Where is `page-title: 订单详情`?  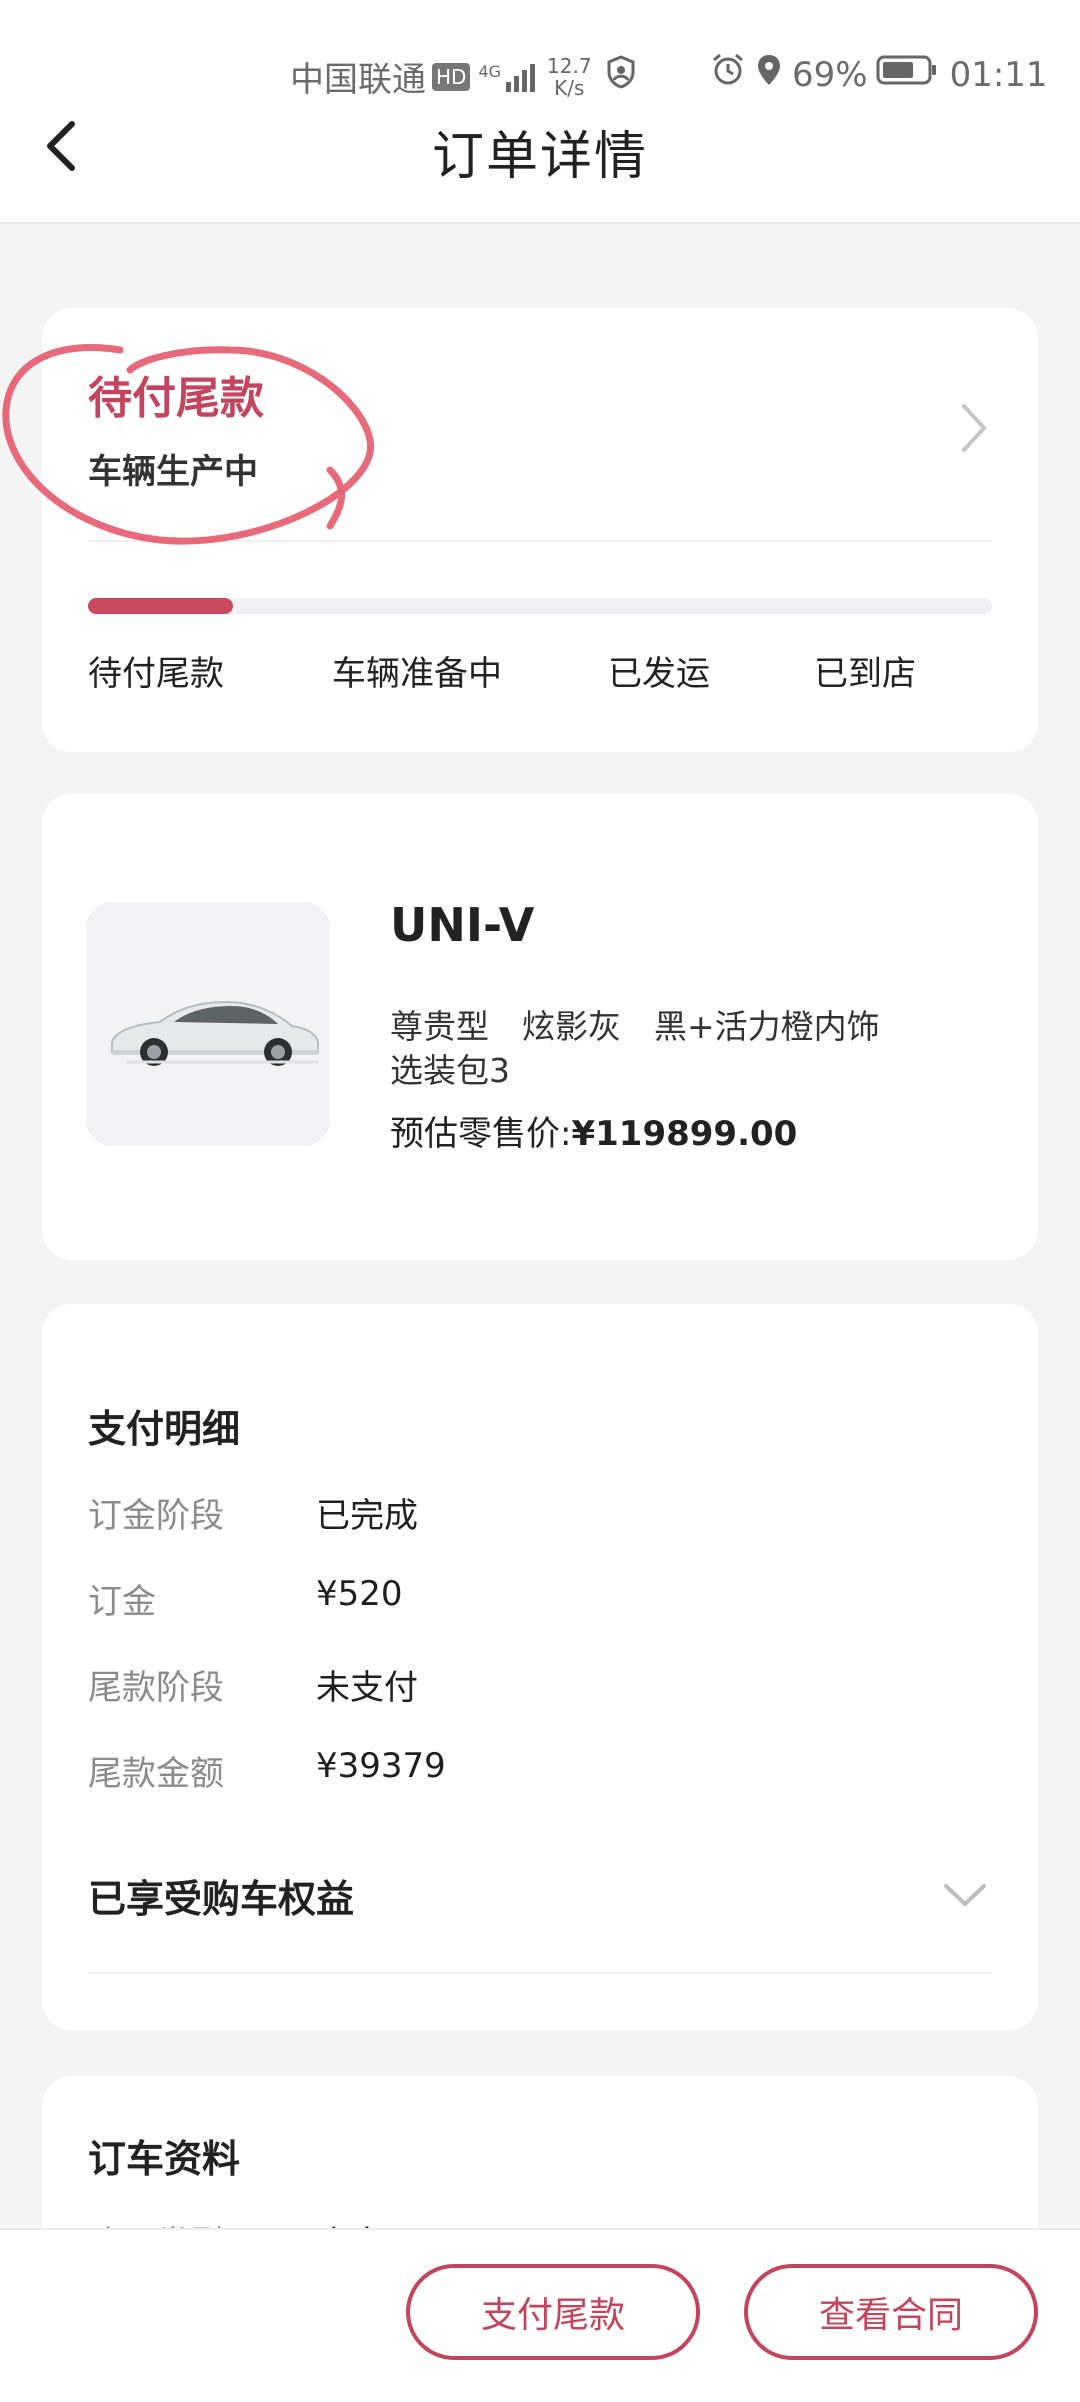 page-title: 订单详情 is located at coordinates (539, 157).